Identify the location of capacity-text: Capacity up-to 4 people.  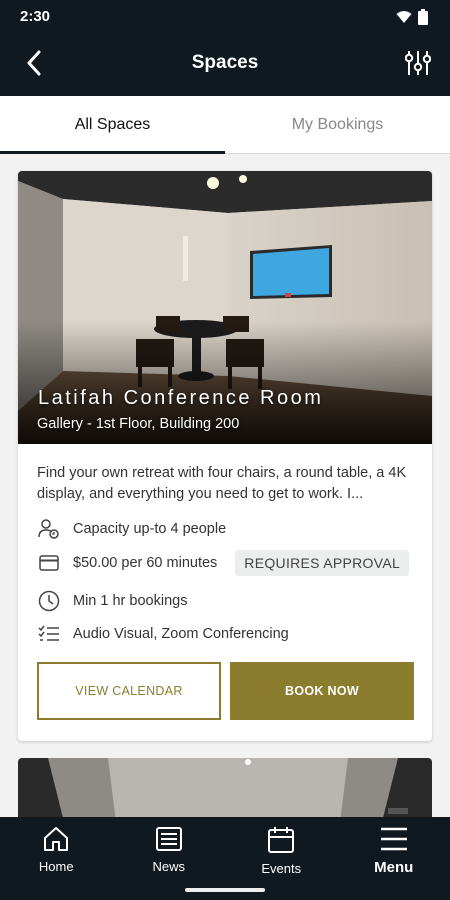
(150, 529).